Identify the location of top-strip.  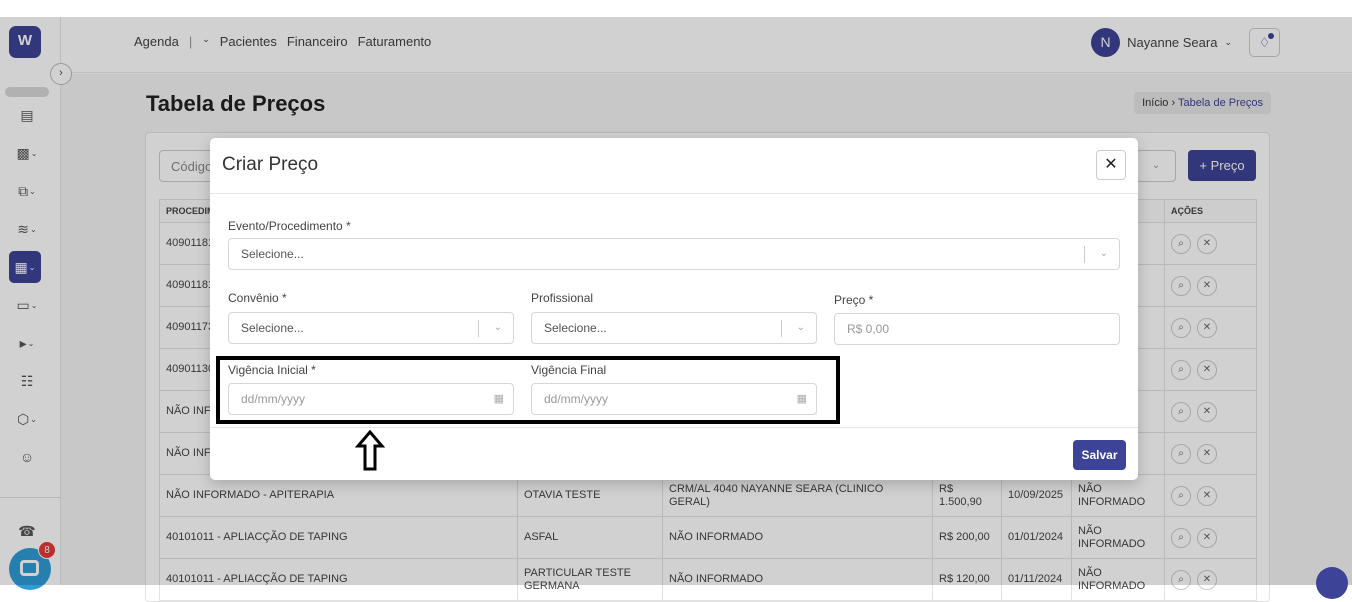
(676, 8).